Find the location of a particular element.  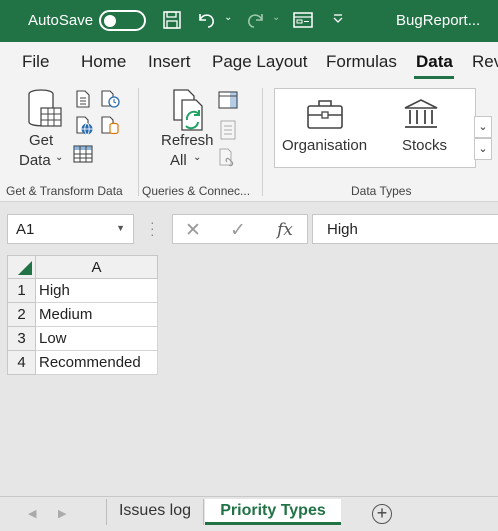

enter-icon: ✓ is located at coordinates (238, 230).